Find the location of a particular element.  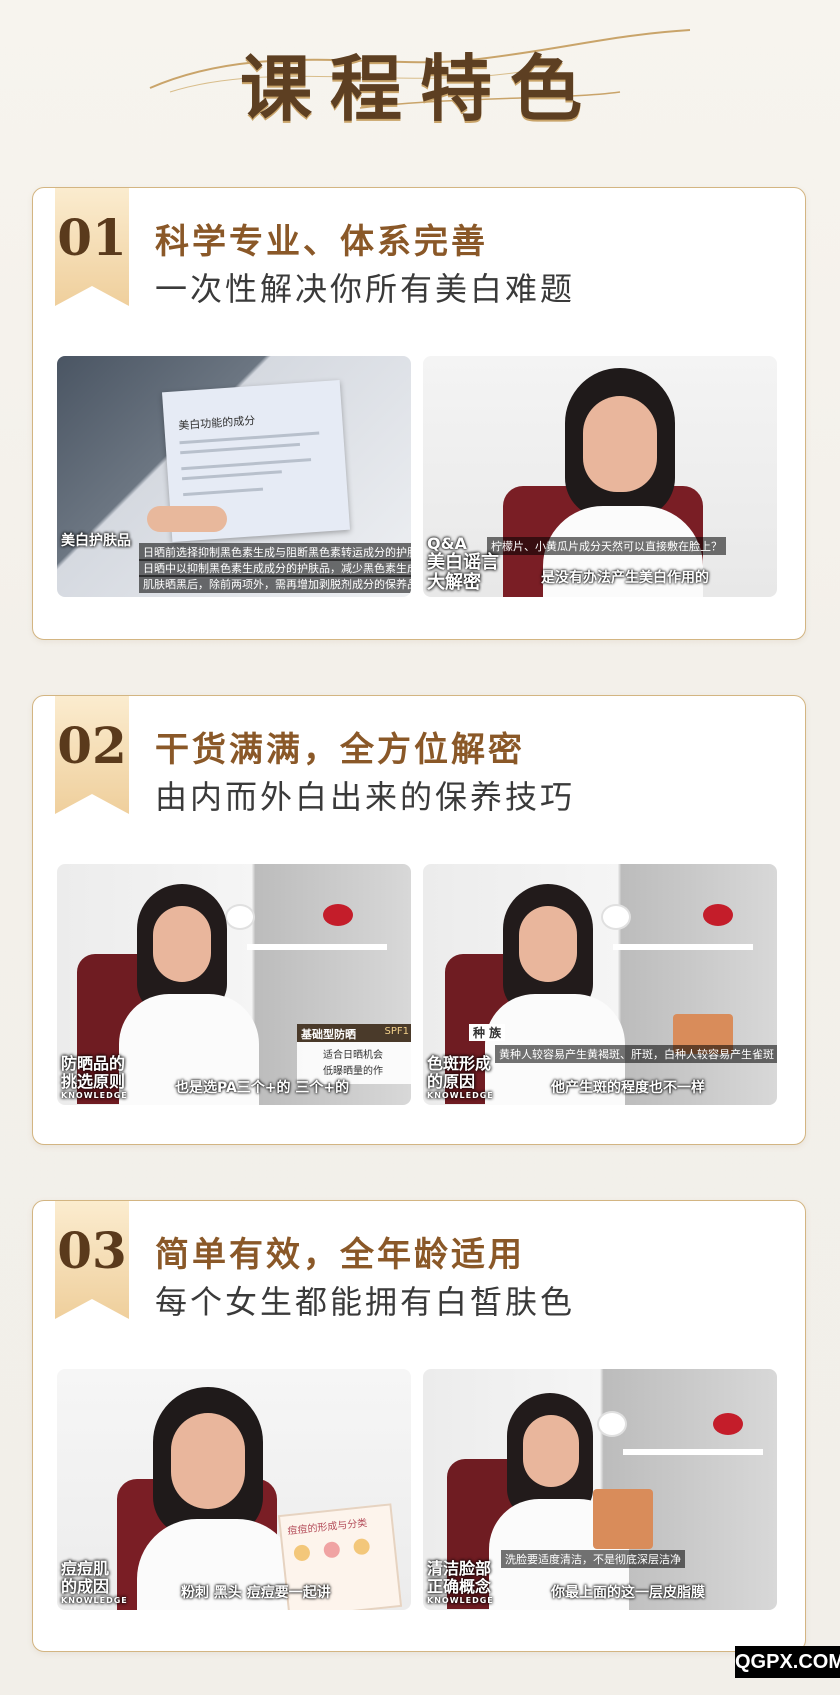

section-header: 课程特色 is located at coordinates (420, 75).